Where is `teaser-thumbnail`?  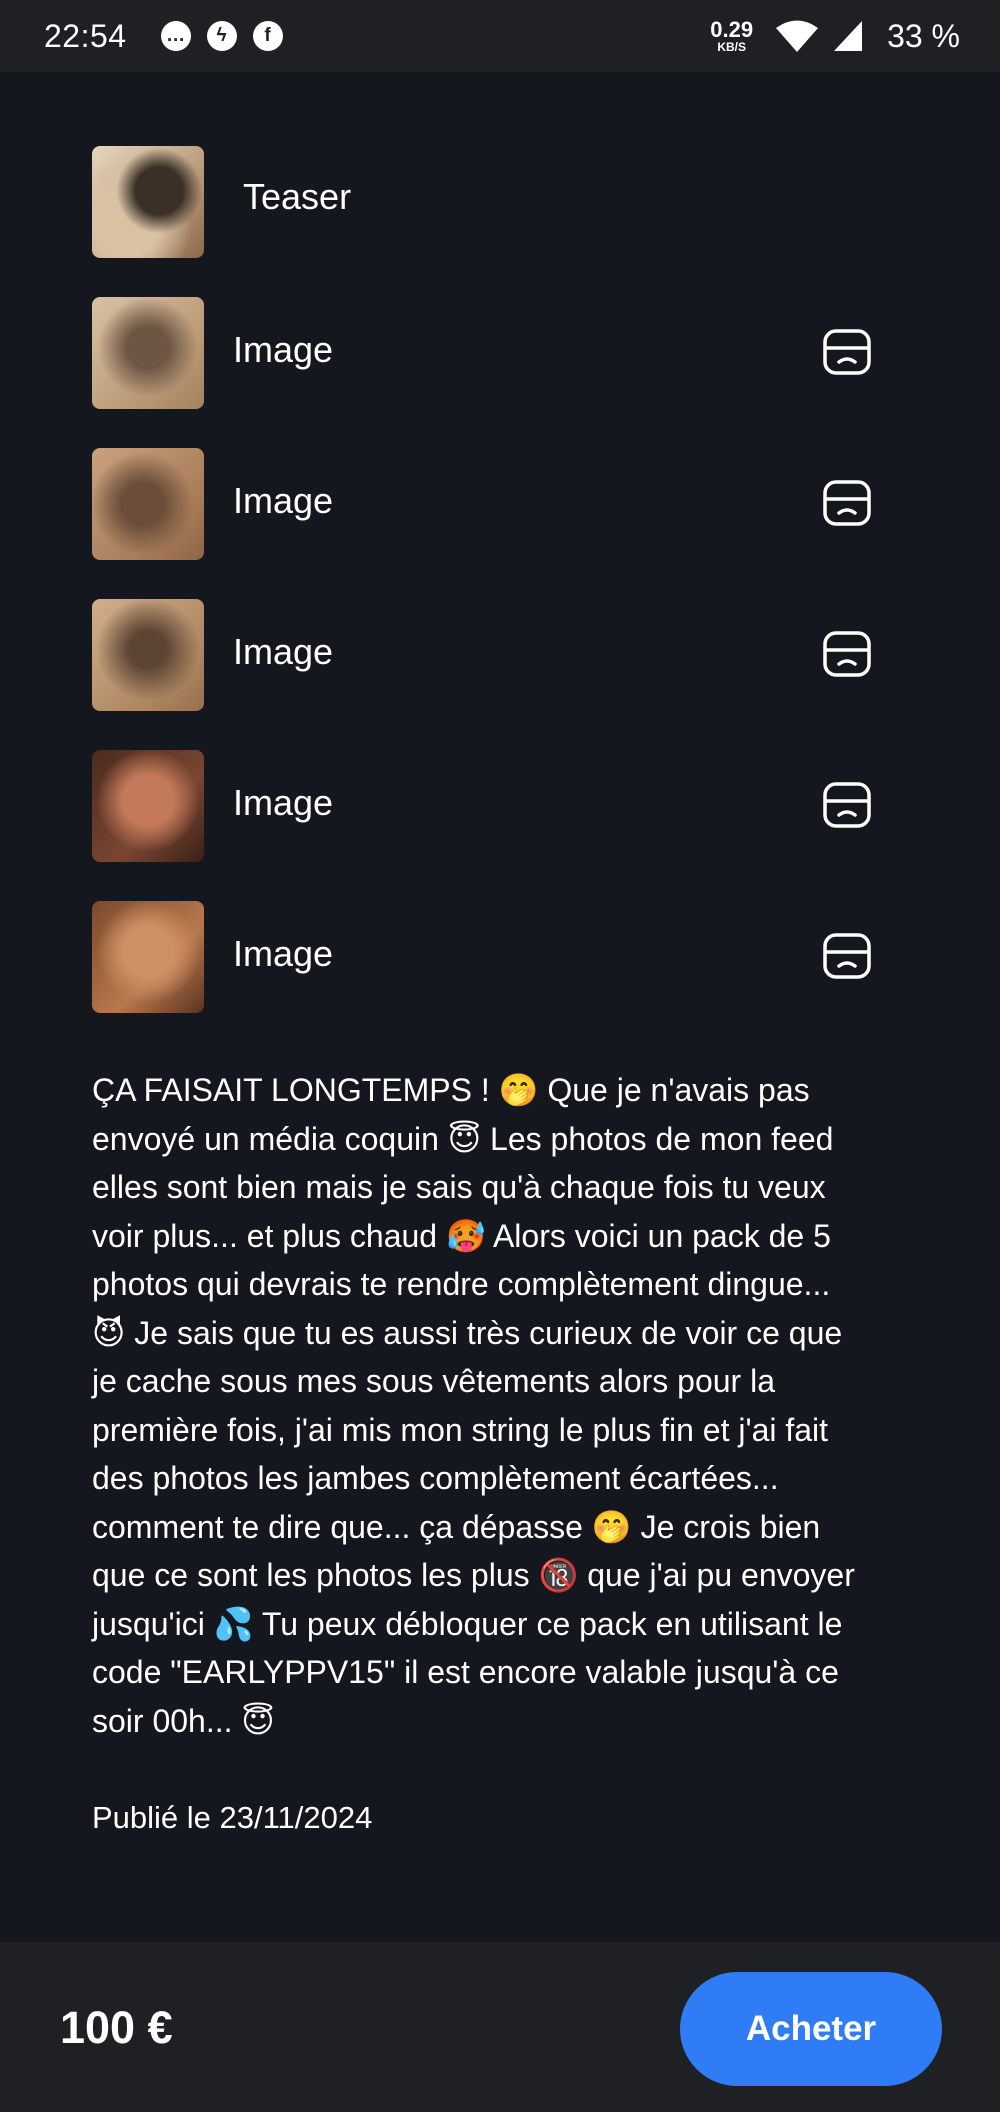
teaser-thumbnail is located at coordinates (148, 202).